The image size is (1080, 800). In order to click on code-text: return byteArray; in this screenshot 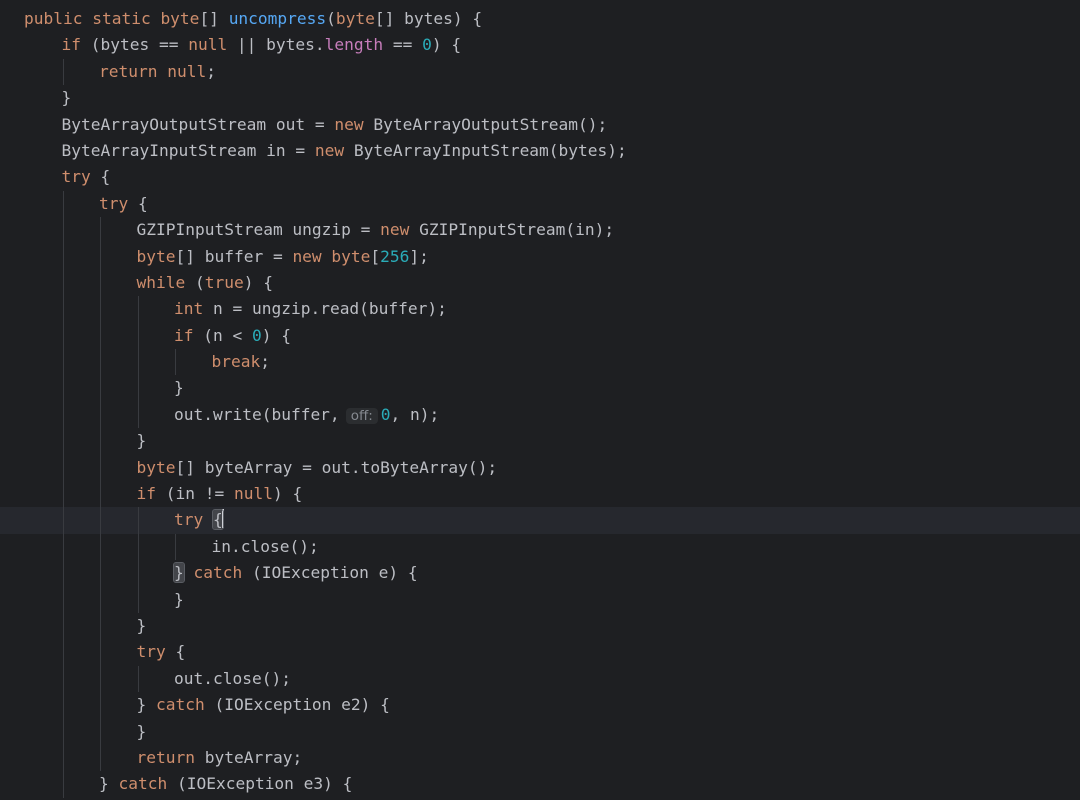, I will do `click(220, 758)`.